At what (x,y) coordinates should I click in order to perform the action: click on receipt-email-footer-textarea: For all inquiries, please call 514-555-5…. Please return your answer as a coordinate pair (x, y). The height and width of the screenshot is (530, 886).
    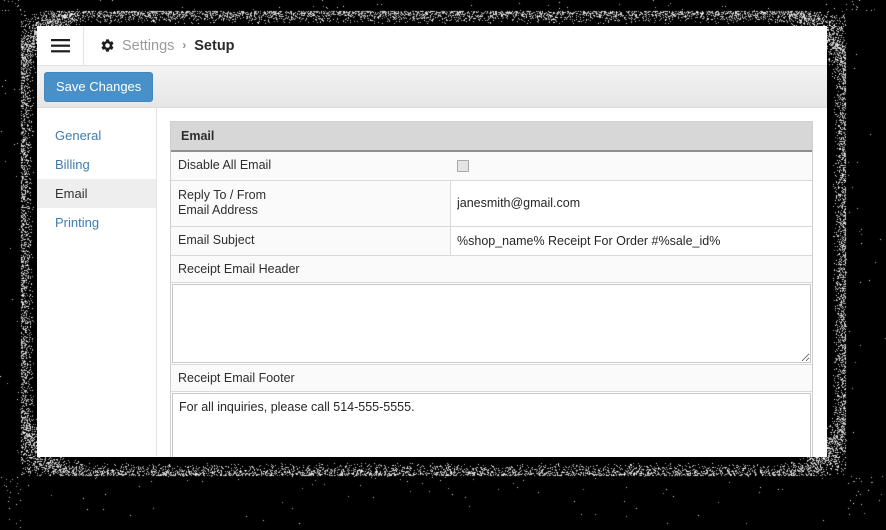
    Looking at the image, I should click on (491, 424).